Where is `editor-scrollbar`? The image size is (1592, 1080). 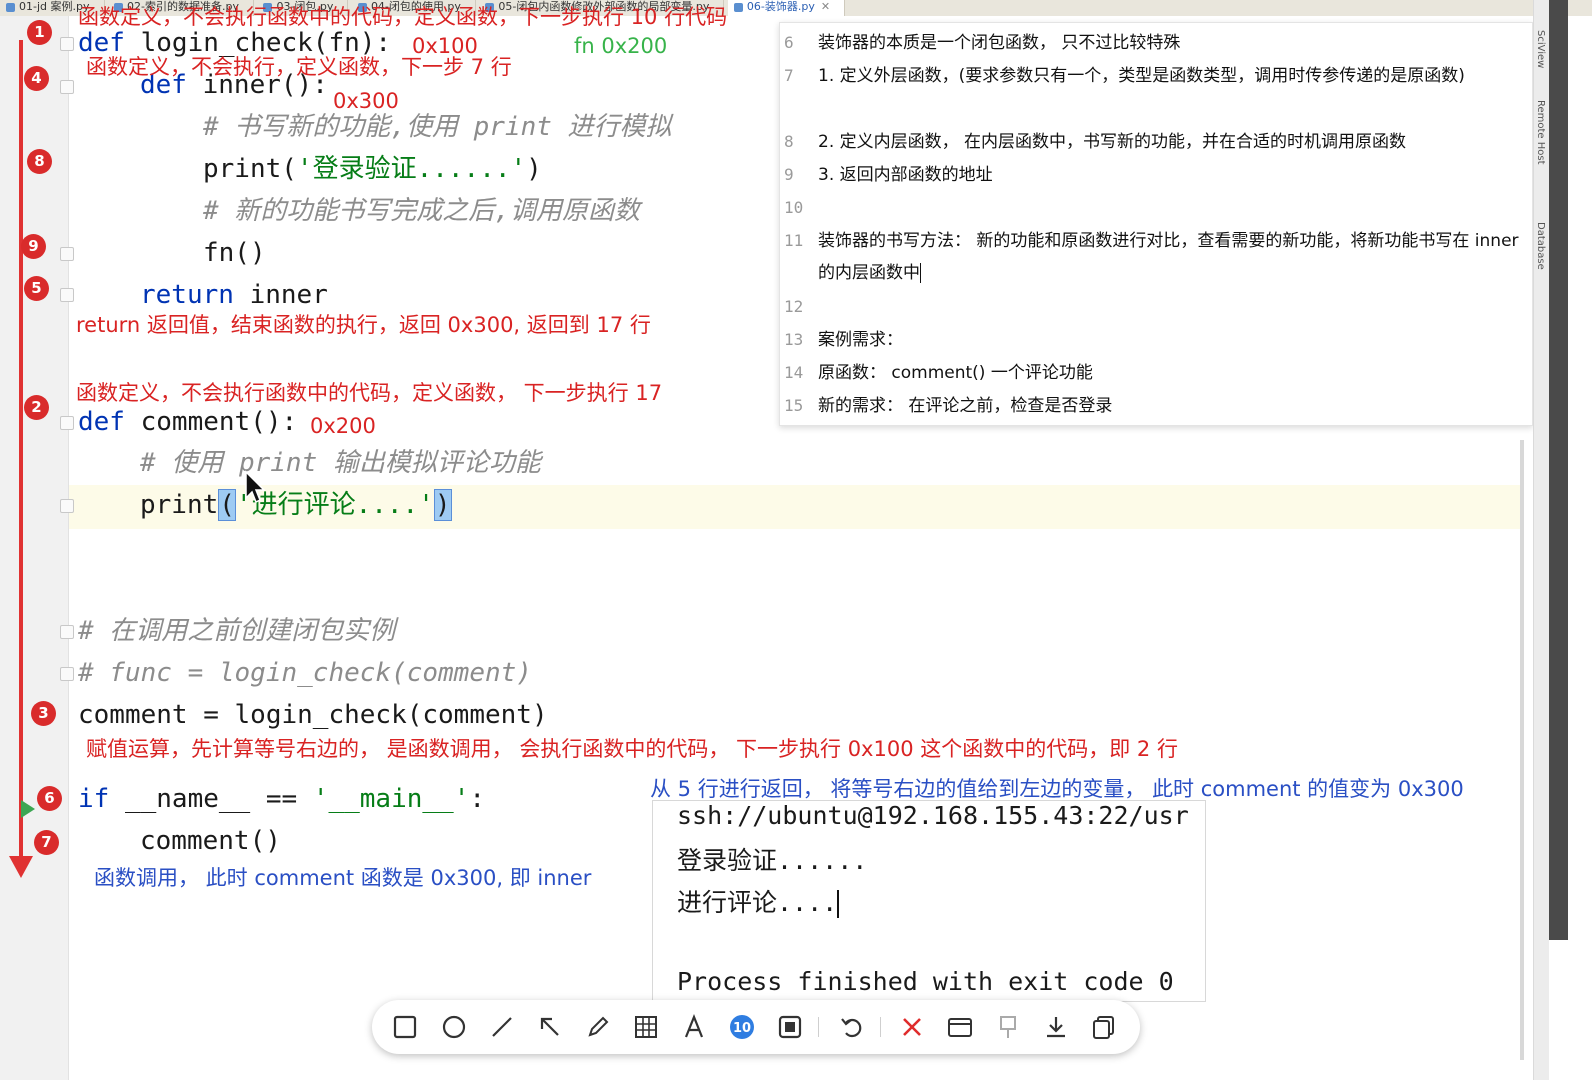
editor-scrollbar is located at coordinates (1522, 750).